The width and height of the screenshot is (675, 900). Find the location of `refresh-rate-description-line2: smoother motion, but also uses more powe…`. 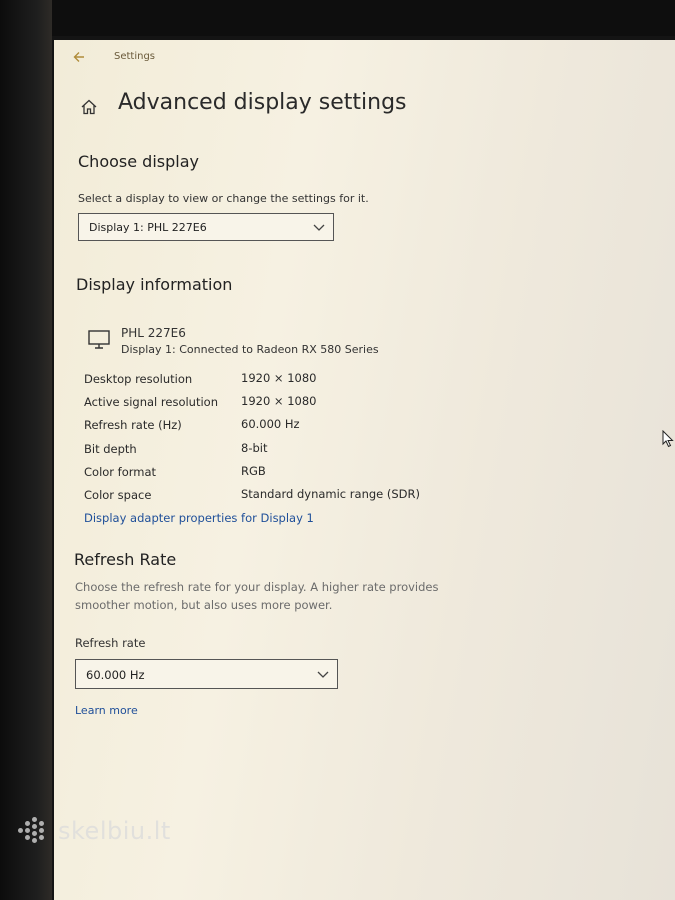

refresh-rate-description-line2: smoother motion, but also uses more powe… is located at coordinates (204, 605).